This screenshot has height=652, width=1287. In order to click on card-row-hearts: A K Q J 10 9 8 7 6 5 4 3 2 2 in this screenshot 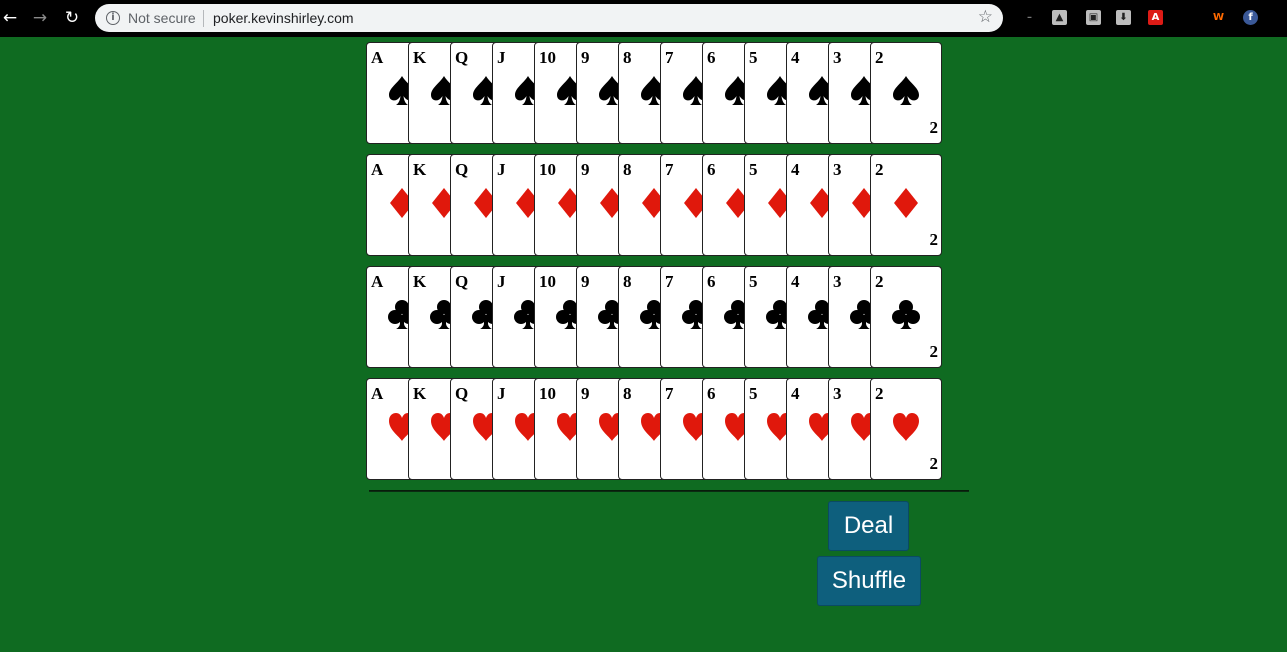, I will do `click(654, 429)`.